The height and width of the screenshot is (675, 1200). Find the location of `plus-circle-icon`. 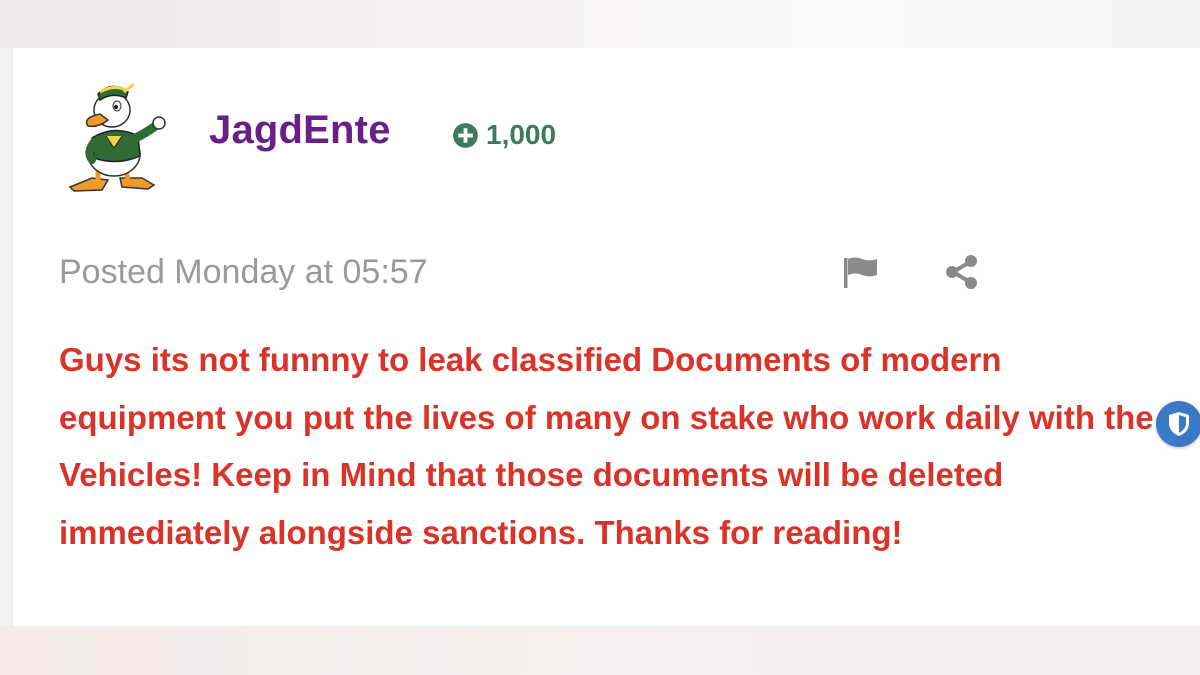

plus-circle-icon is located at coordinates (465, 135).